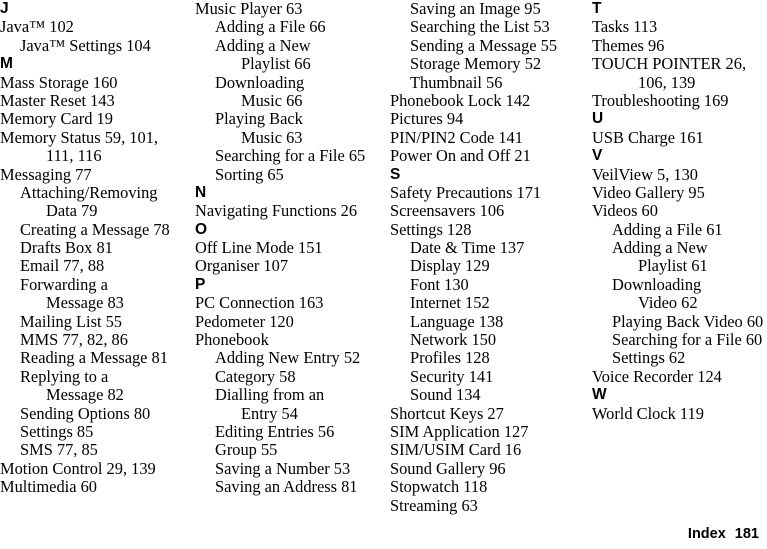  What do you see at coordinates (679, 358) in the screenshot?
I see `index-entry: Settings 62` at bounding box center [679, 358].